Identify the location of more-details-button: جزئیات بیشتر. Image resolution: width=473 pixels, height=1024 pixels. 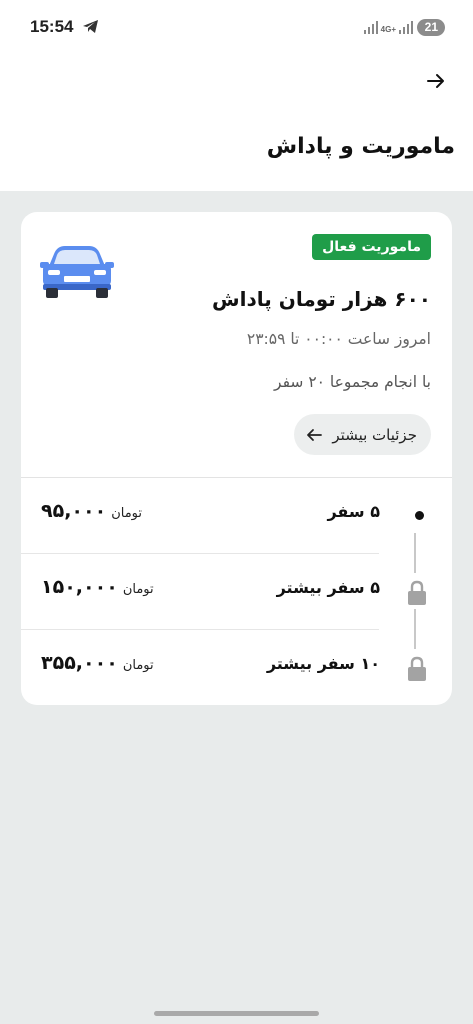
(362, 434).